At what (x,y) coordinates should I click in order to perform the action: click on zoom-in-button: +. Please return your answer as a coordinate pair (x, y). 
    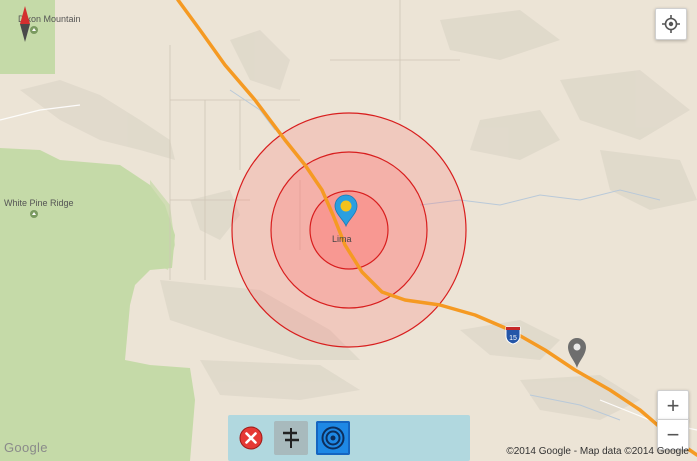
    Looking at the image, I should click on (673, 405).